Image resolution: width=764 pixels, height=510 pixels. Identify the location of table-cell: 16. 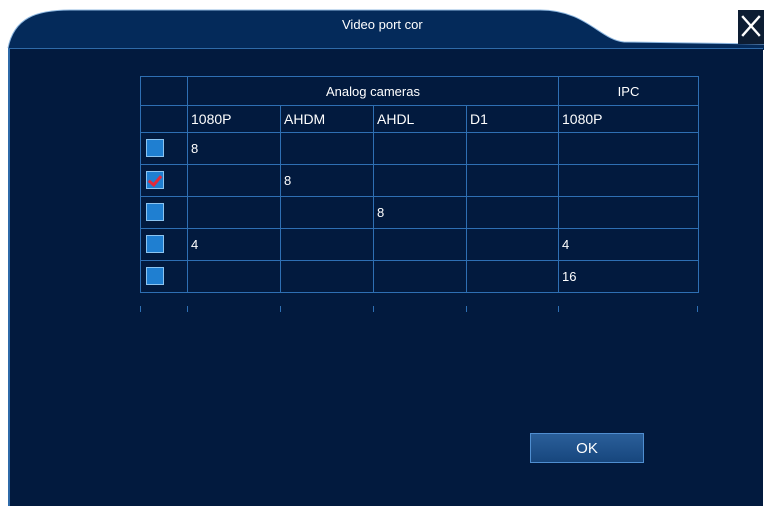
(628, 276).